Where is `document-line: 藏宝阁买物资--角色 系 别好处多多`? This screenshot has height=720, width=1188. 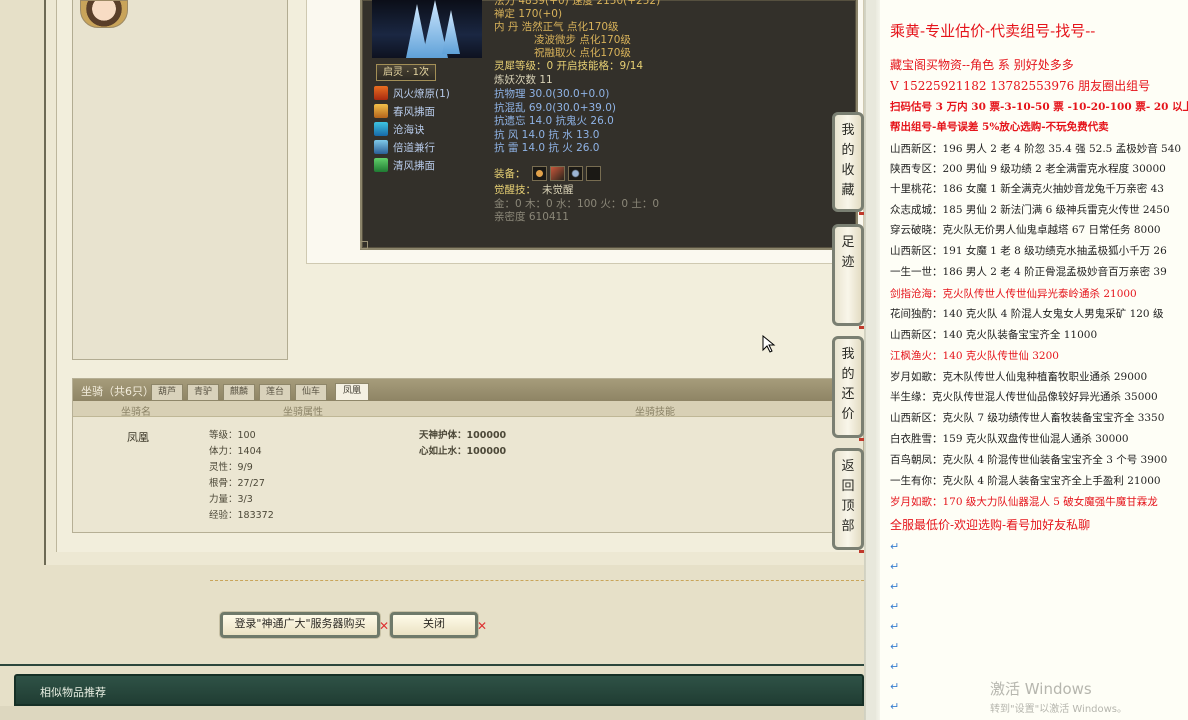 document-line: 藏宝阁买物资--角色 系 别好处多多 is located at coordinates (982, 65).